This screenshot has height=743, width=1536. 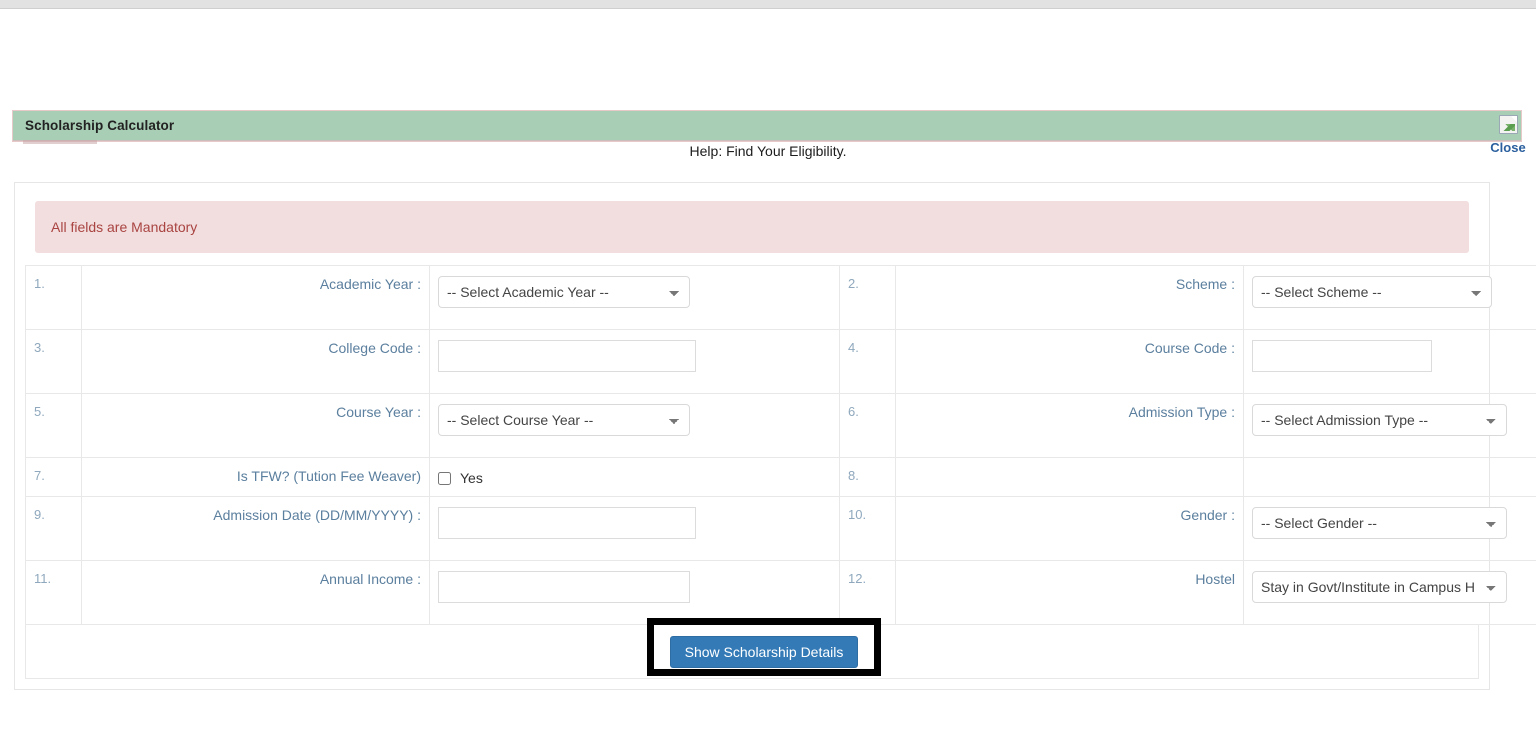 I want to click on row-index: 4., so click(x=867, y=361).